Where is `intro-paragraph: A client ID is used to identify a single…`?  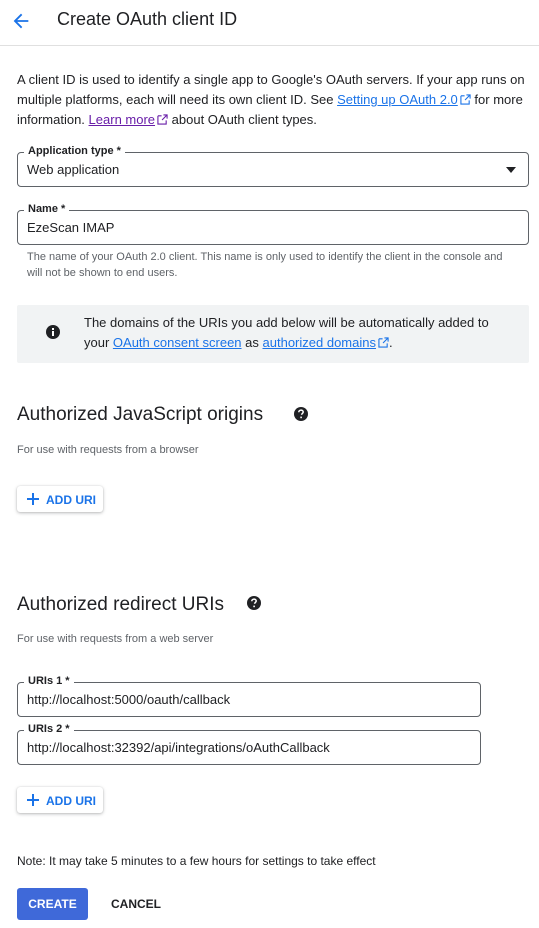
intro-paragraph: A client ID is used to identify a single… is located at coordinates (272, 100).